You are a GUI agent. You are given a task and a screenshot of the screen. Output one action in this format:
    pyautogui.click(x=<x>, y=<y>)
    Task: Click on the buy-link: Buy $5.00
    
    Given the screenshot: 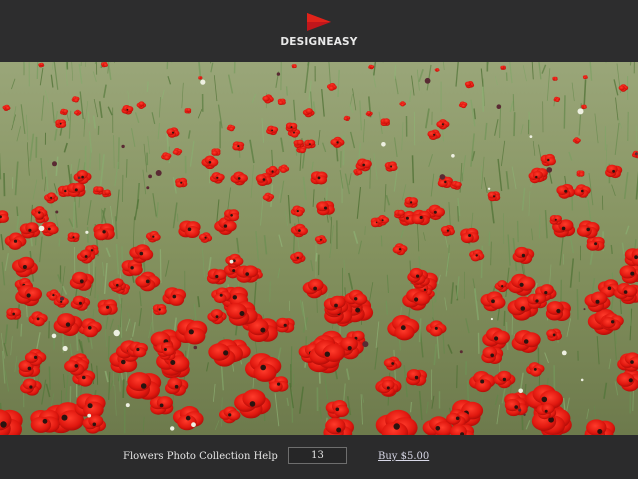 What is the action you would take?
    pyautogui.click(x=403, y=456)
    